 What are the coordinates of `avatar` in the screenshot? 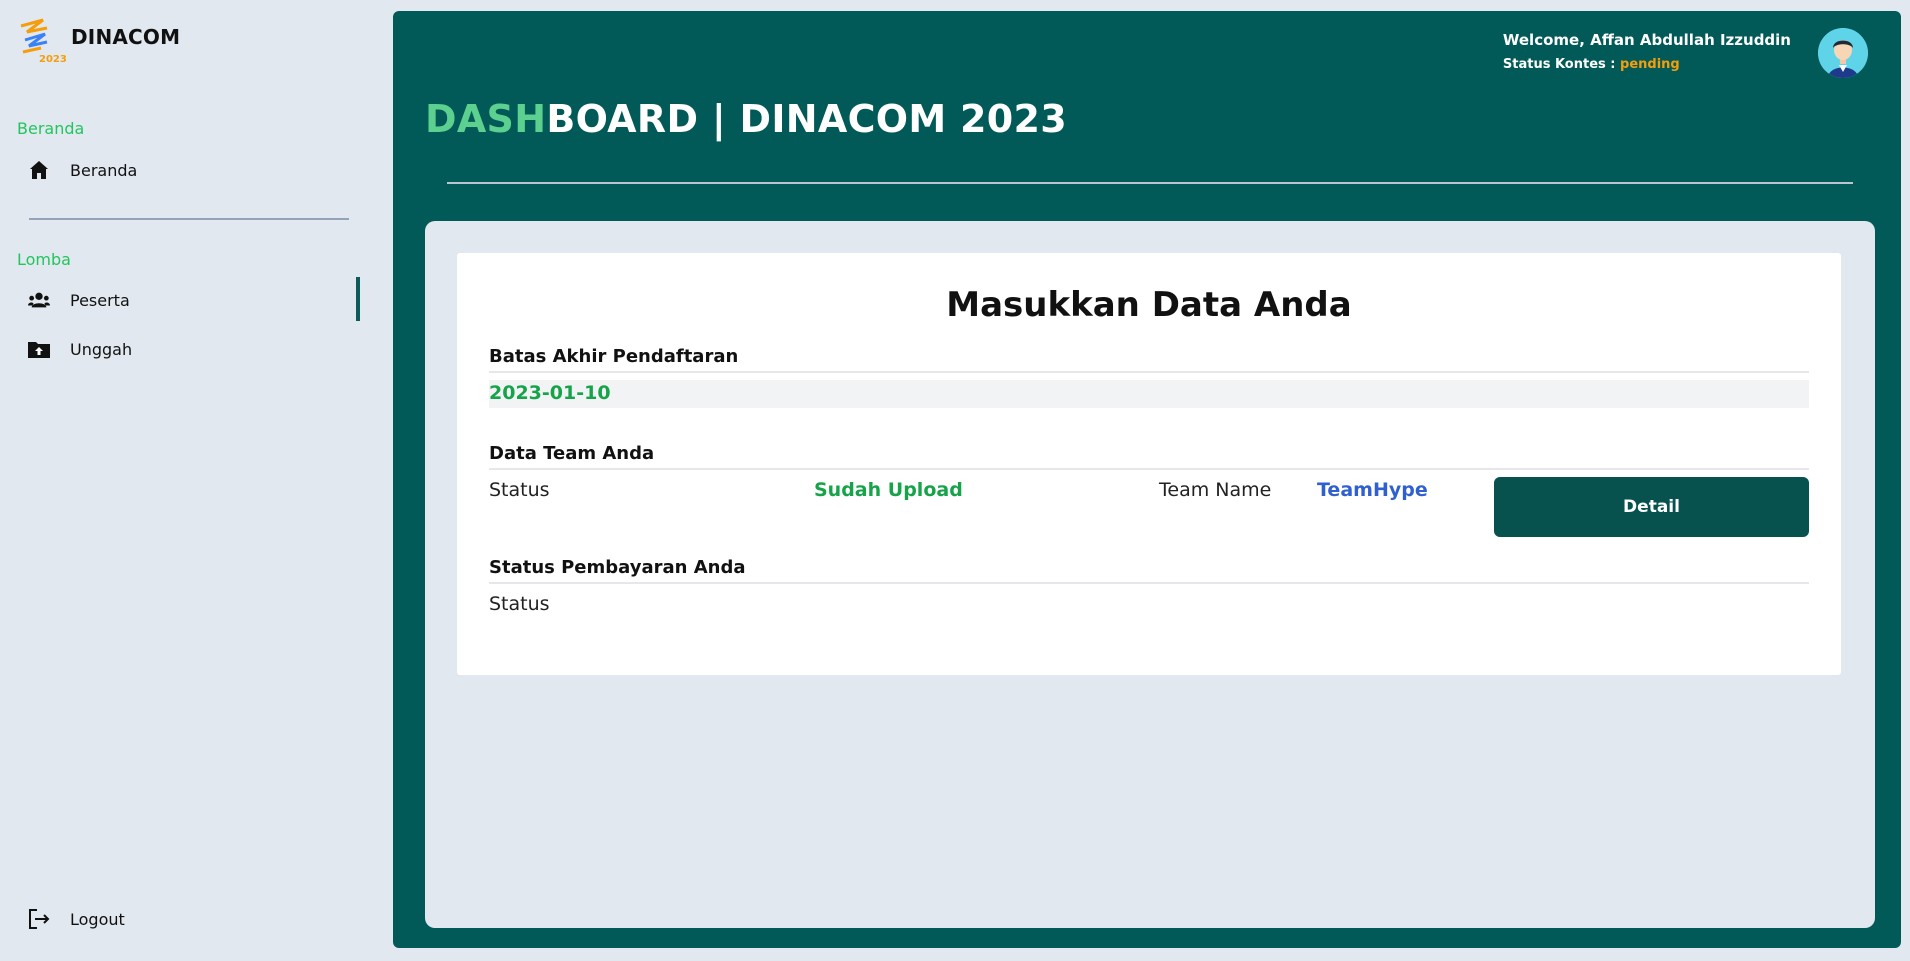 It's located at (1843, 53).